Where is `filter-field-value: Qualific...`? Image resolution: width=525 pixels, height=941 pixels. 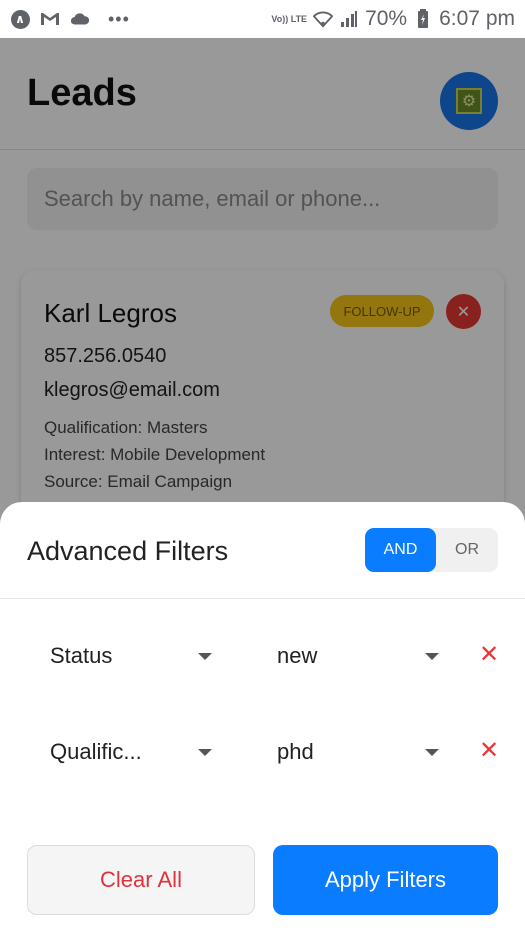
filter-field-value: Qualific... is located at coordinates (96, 751).